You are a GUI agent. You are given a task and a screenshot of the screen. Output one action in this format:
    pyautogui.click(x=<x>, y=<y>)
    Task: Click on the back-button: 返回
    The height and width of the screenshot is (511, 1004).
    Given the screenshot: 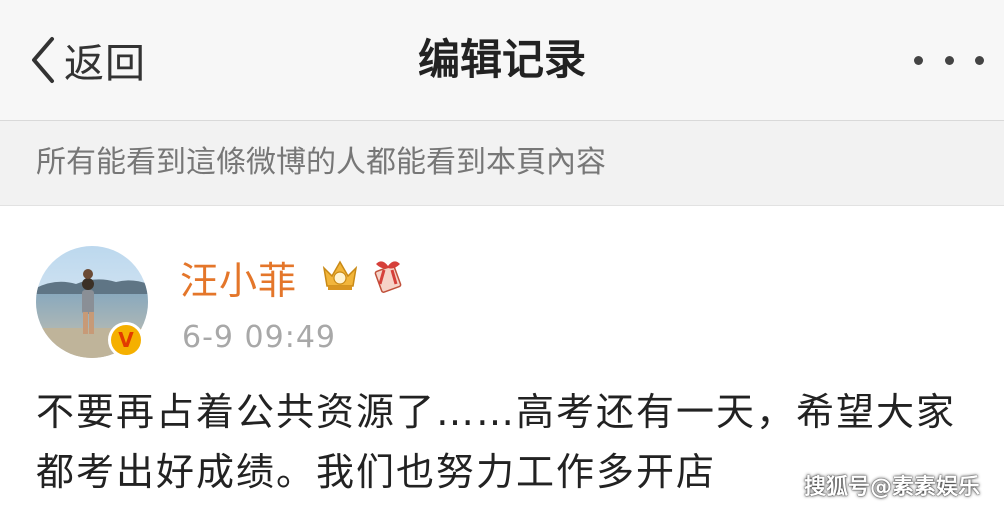 What is the action you would take?
    pyautogui.click(x=88, y=60)
    